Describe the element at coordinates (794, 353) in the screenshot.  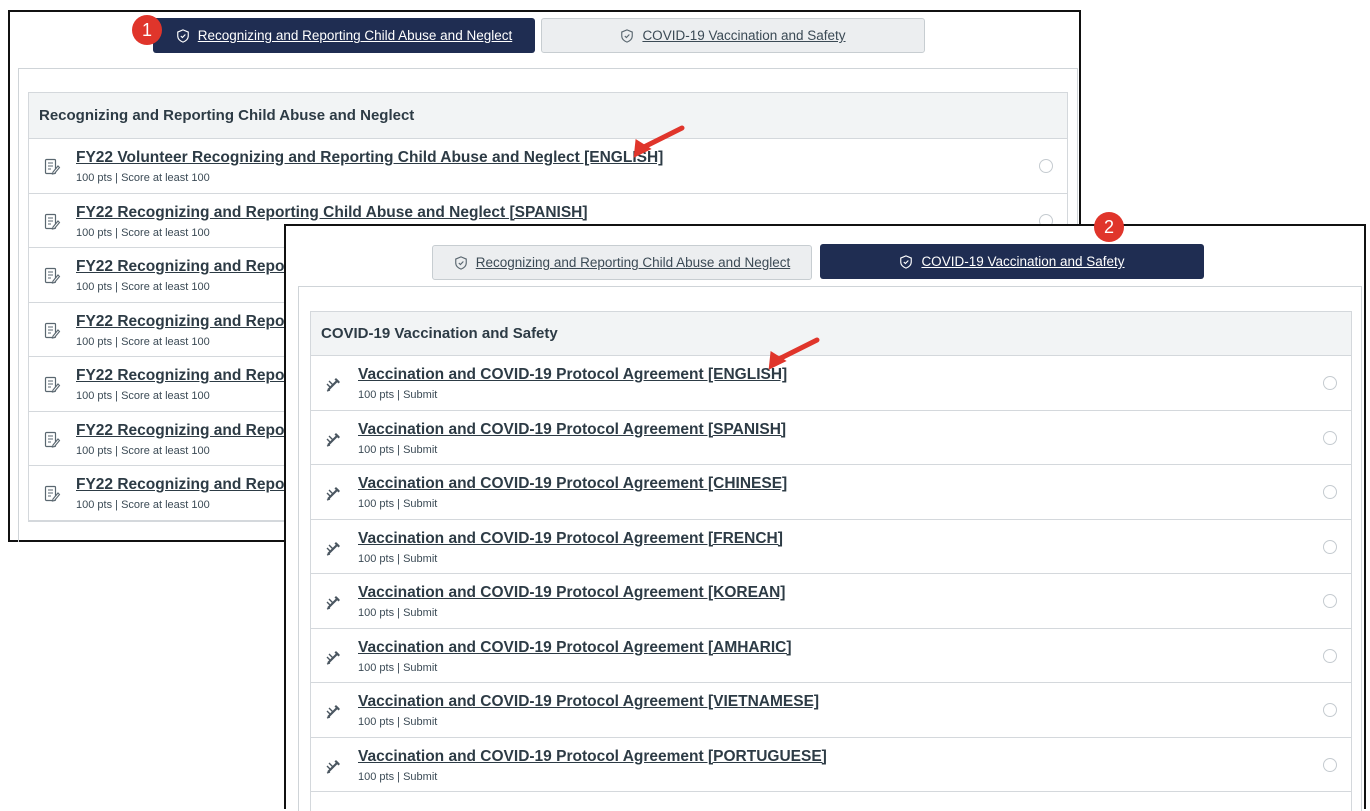
I see `pointer-arrow-icon` at that location.